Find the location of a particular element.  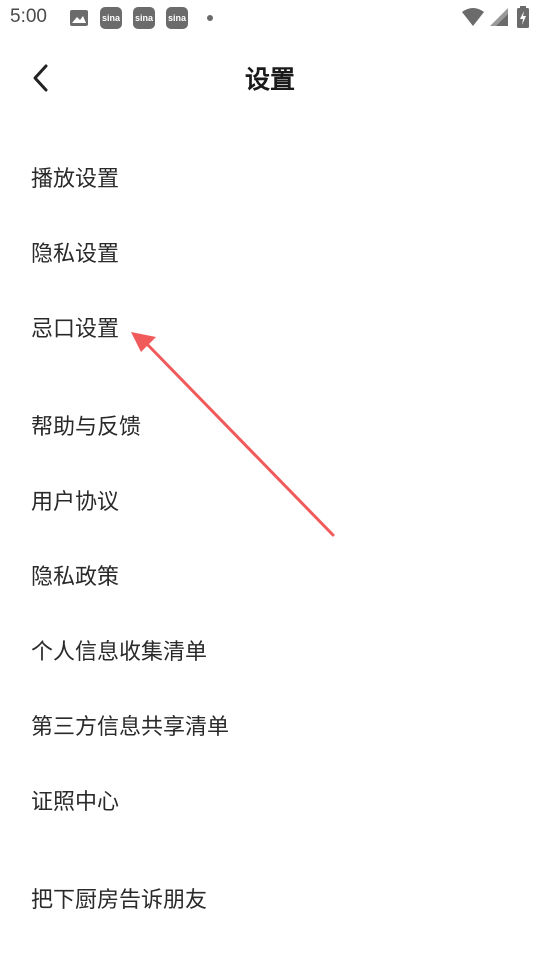

page-title: 设置 is located at coordinates (269, 79).